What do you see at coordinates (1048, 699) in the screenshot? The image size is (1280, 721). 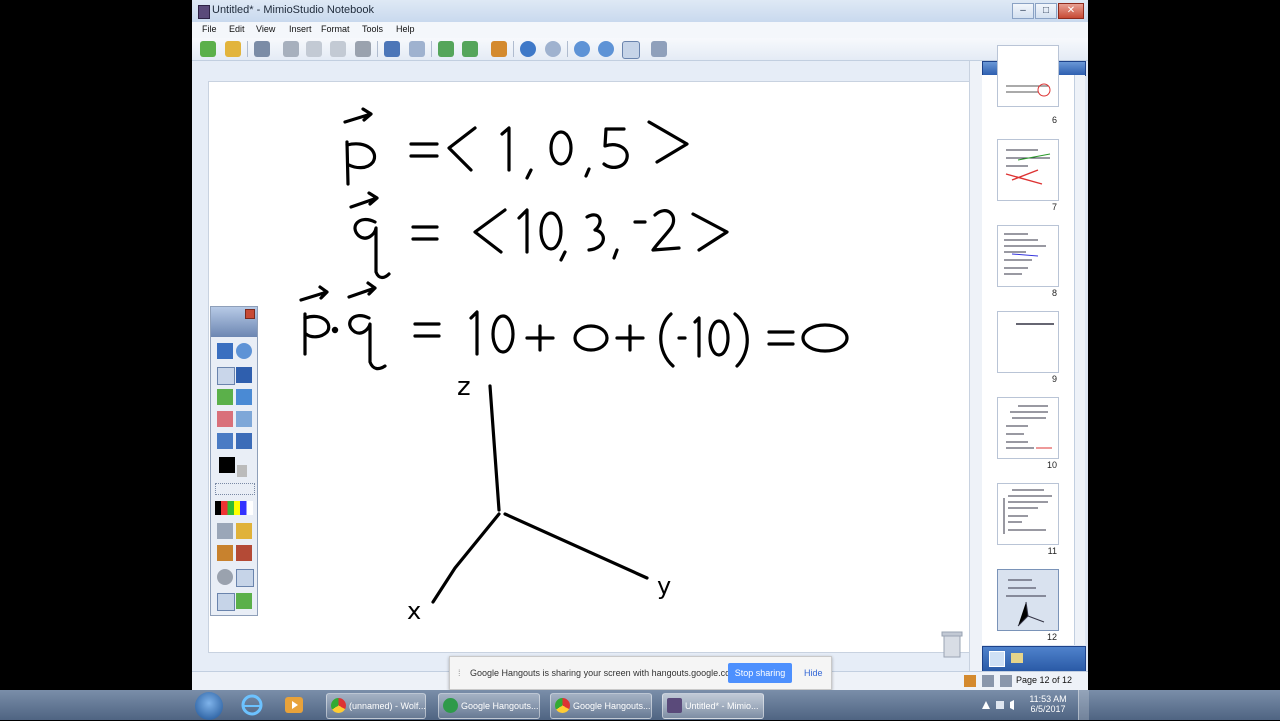 I see `clock-time: 11:53 AM` at bounding box center [1048, 699].